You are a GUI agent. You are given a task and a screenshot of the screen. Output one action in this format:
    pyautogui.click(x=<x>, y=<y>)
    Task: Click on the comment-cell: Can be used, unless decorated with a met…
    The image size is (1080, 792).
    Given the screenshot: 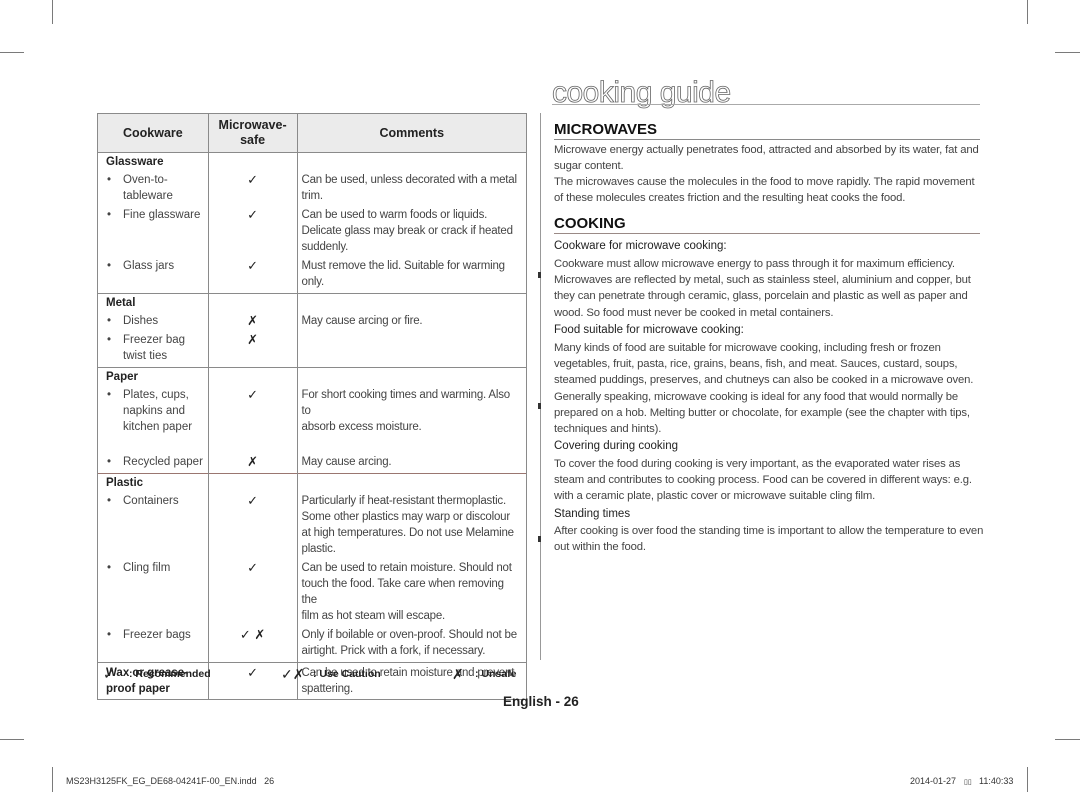 What is the action you would take?
    pyautogui.click(x=411, y=188)
    